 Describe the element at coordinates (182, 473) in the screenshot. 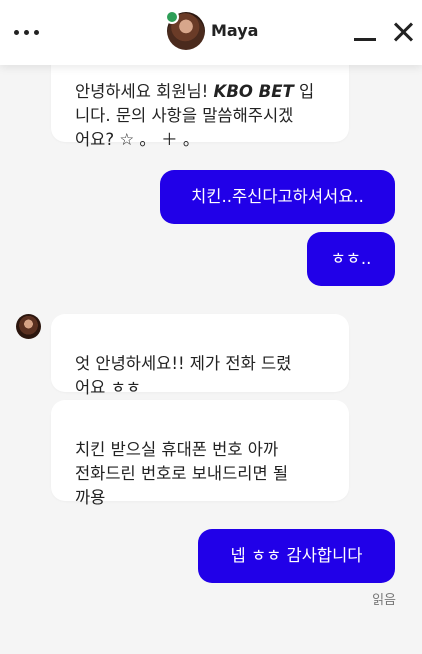

I see `message-text: 치킨 받으실 휴대폰 번호 아까 전화드린 번호로 보내드리면 될 까용` at that location.